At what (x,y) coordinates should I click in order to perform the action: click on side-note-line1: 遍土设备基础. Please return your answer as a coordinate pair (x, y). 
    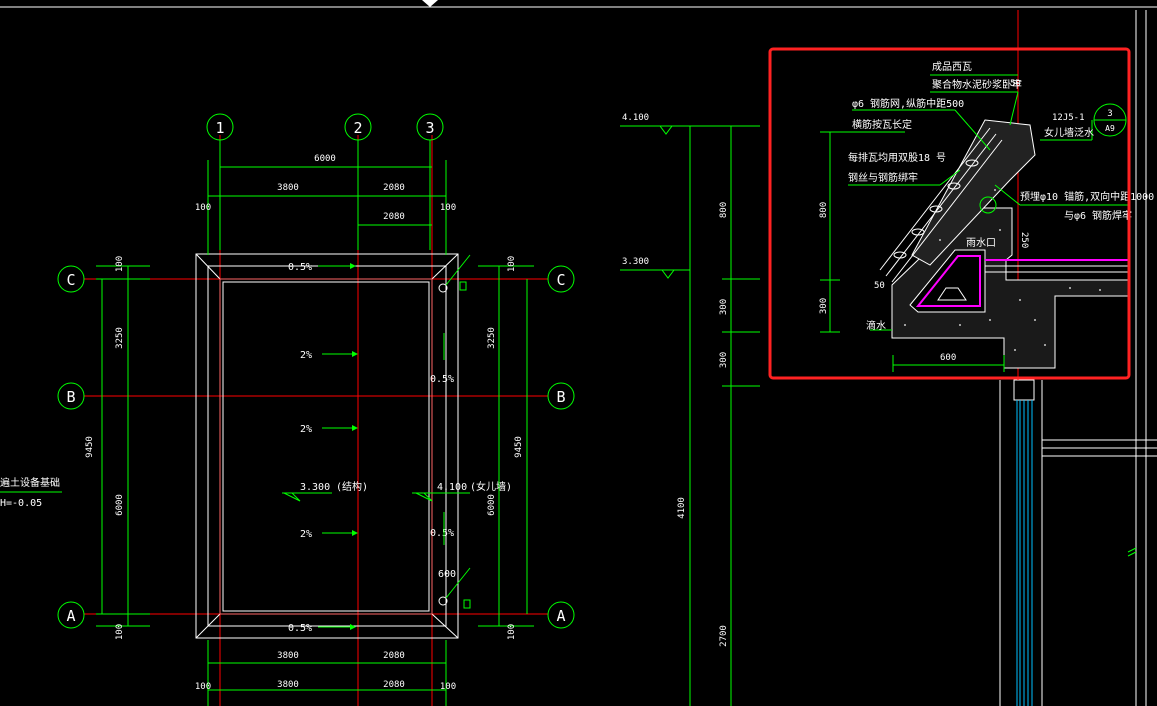
    Looking at the image, I should click on (30, 482).